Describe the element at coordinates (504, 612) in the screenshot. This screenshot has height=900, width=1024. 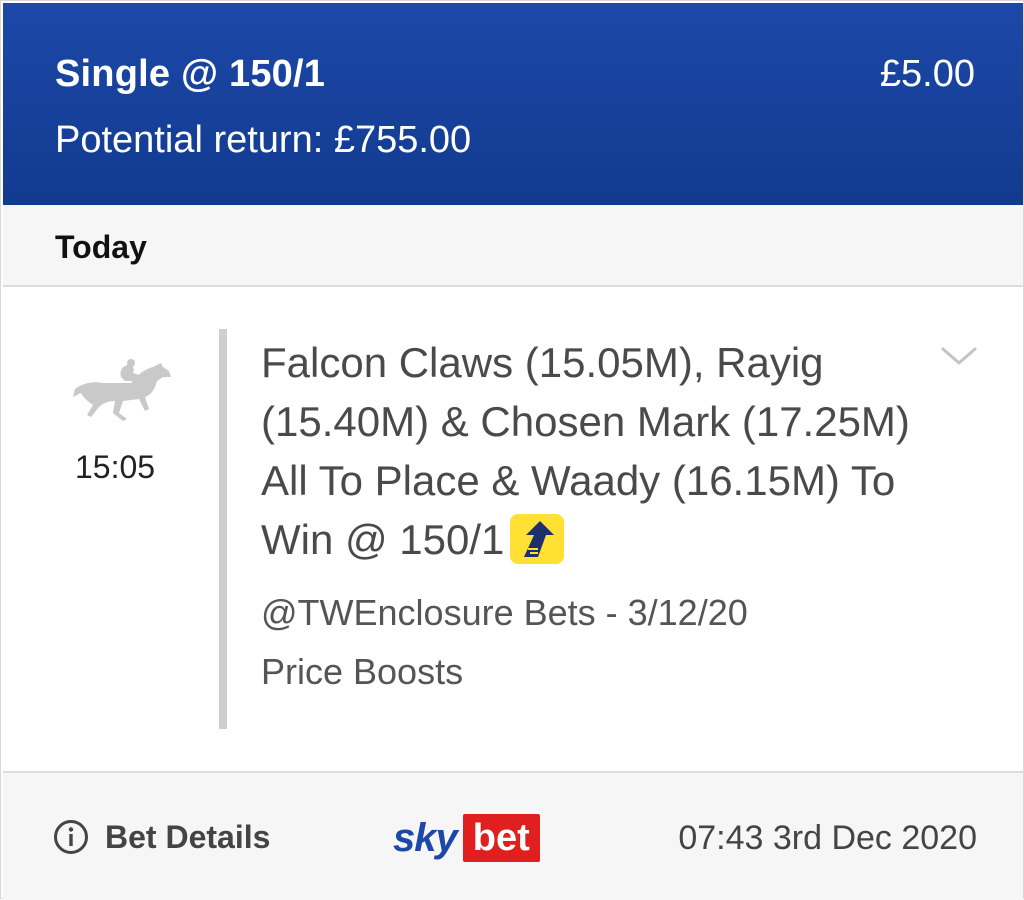
I see `source-line-1: @TWEnclosure Bets - 3/12/20` at that location.